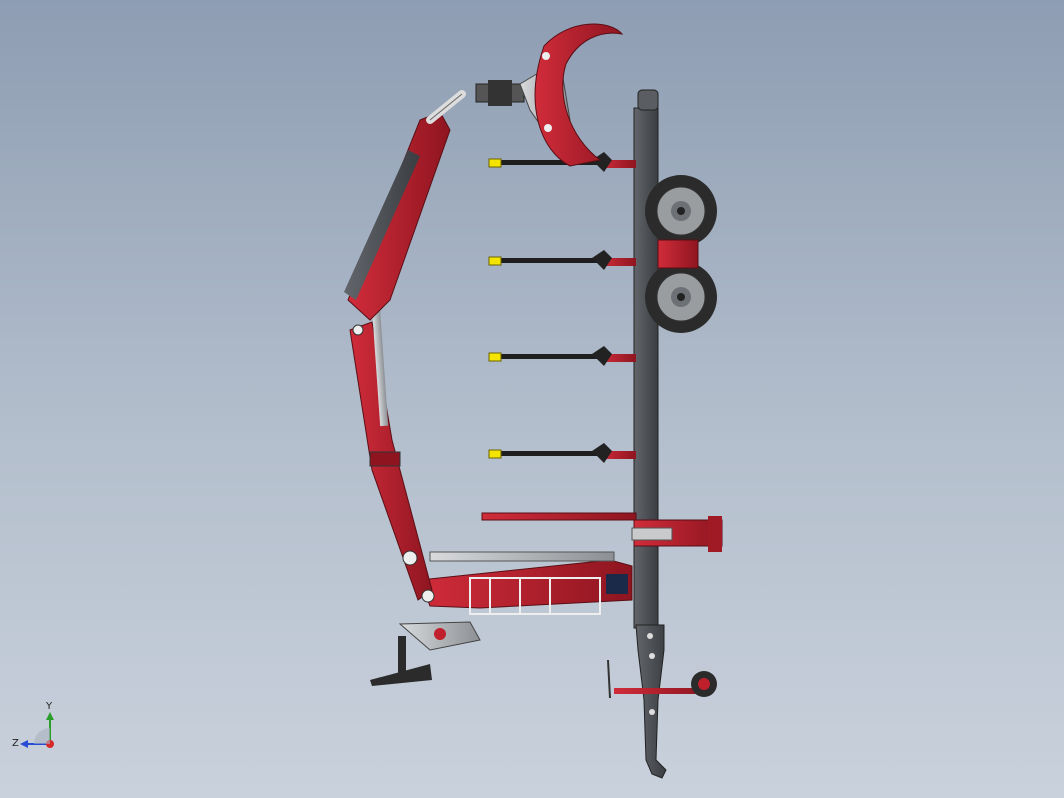 The height and width of the screenshot is (798, 1064). Describe the element at coordinates (500, 93) in the screenshot. I see `rotator` at that location.